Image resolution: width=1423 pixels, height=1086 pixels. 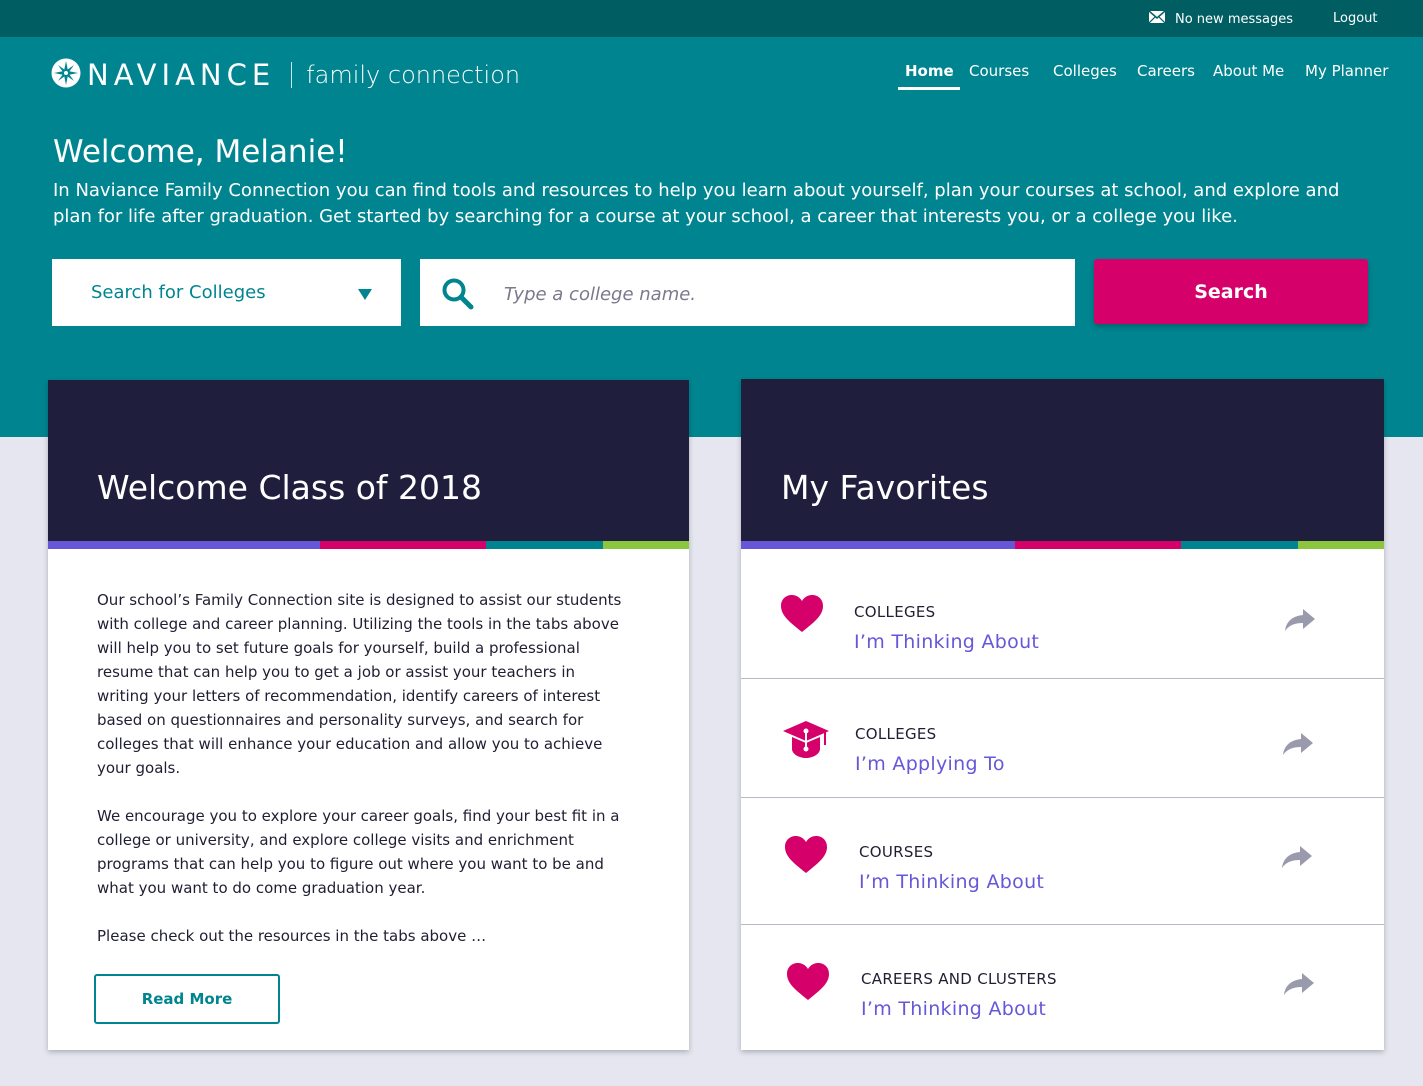 What do you see at coordinates (885, 487) in the screenshot?
I see `favorites-card-title: My Favorites` at bounding box center [885, 487].